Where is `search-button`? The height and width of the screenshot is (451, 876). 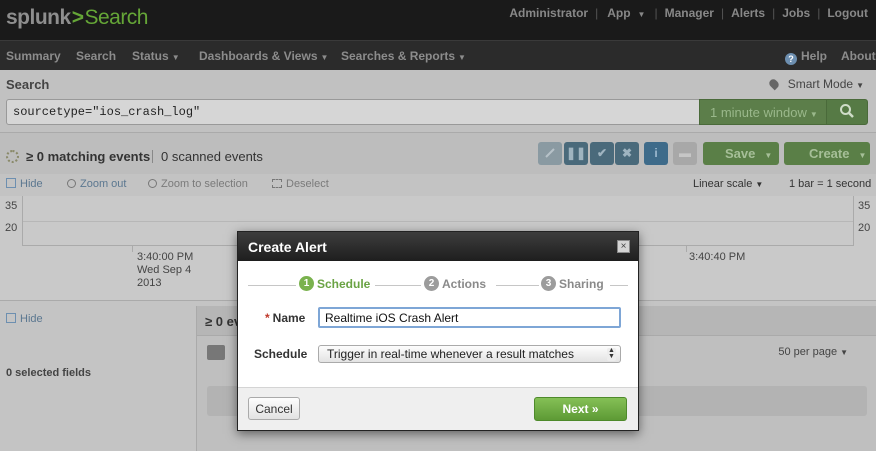 search-button is located at coordinates (847, 112).